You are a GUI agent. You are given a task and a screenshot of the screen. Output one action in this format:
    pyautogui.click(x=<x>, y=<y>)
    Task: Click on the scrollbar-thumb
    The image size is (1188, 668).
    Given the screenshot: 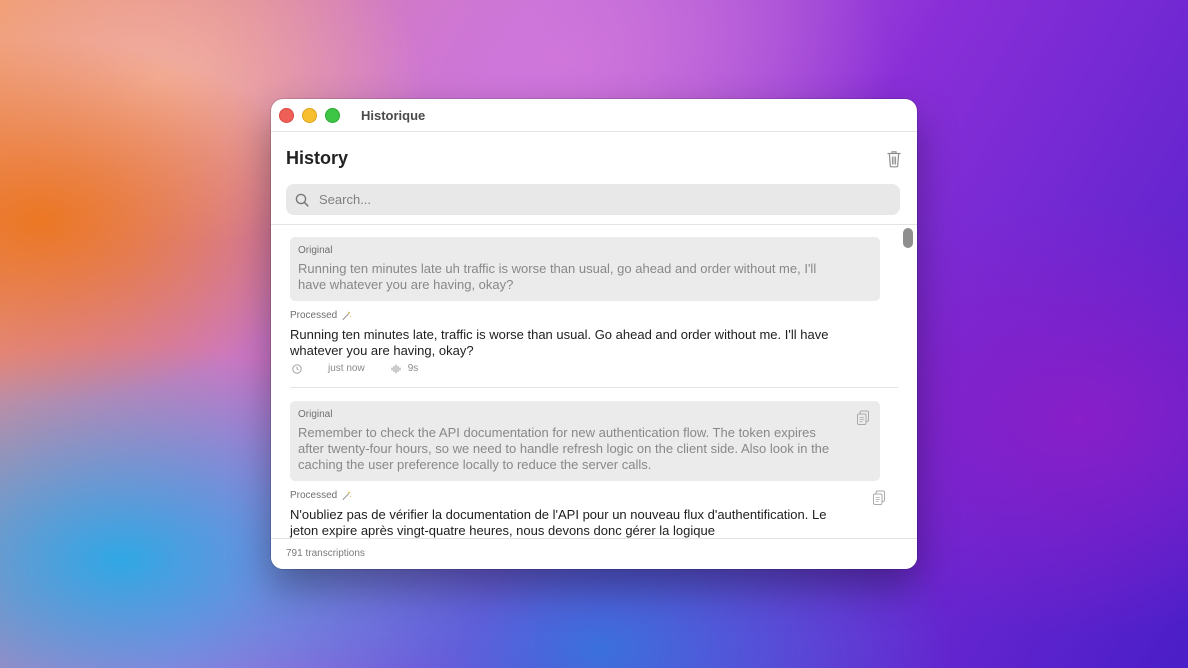 What is the action you would take?
    pyautogui.click(x=908, y=238)
    